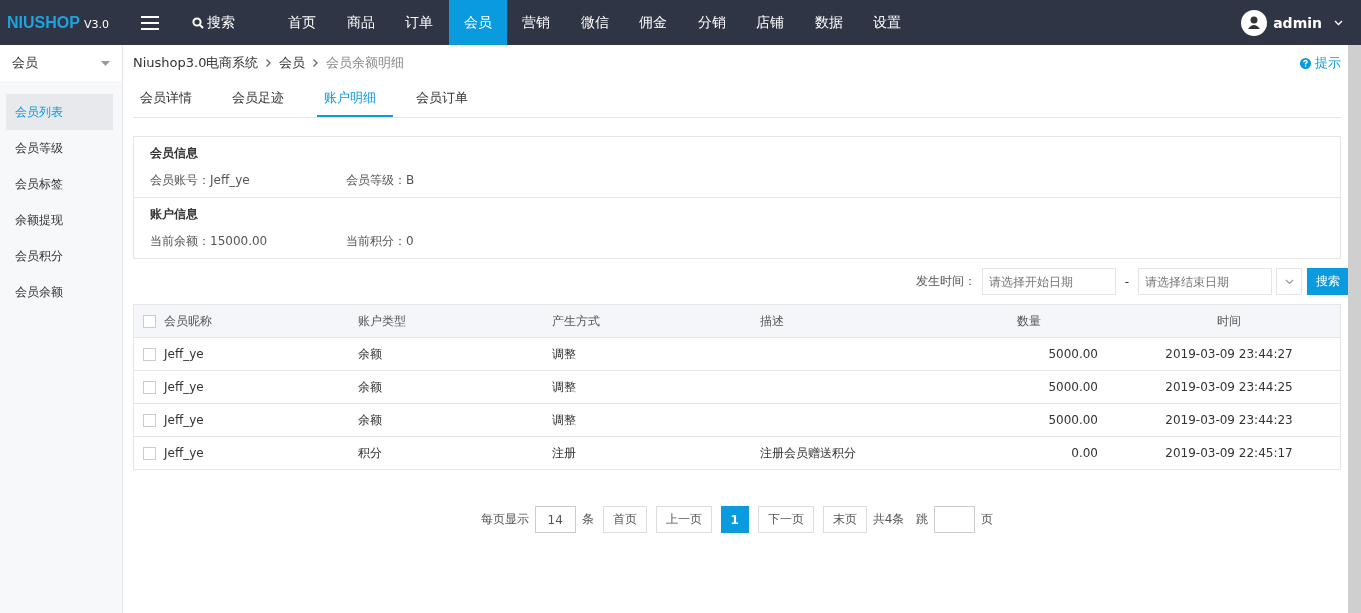  What do you see at coordinates (171, 99) in the screenshot?
I see `tab: 会员详情` at bounding box center [171, 99].